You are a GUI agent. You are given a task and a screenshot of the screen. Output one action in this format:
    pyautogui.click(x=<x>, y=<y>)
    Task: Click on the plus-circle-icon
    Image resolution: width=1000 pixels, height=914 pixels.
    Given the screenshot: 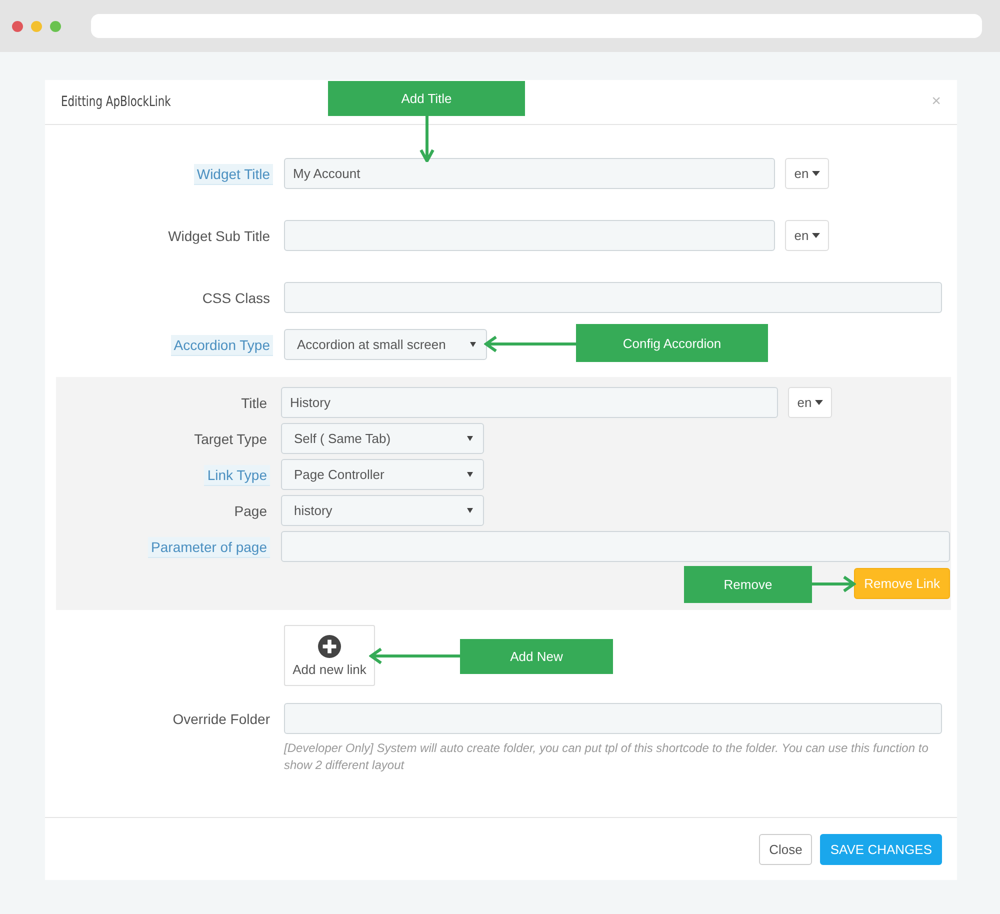 What is the action you would take?
    pyautogui.click(x=329, y=646)
    